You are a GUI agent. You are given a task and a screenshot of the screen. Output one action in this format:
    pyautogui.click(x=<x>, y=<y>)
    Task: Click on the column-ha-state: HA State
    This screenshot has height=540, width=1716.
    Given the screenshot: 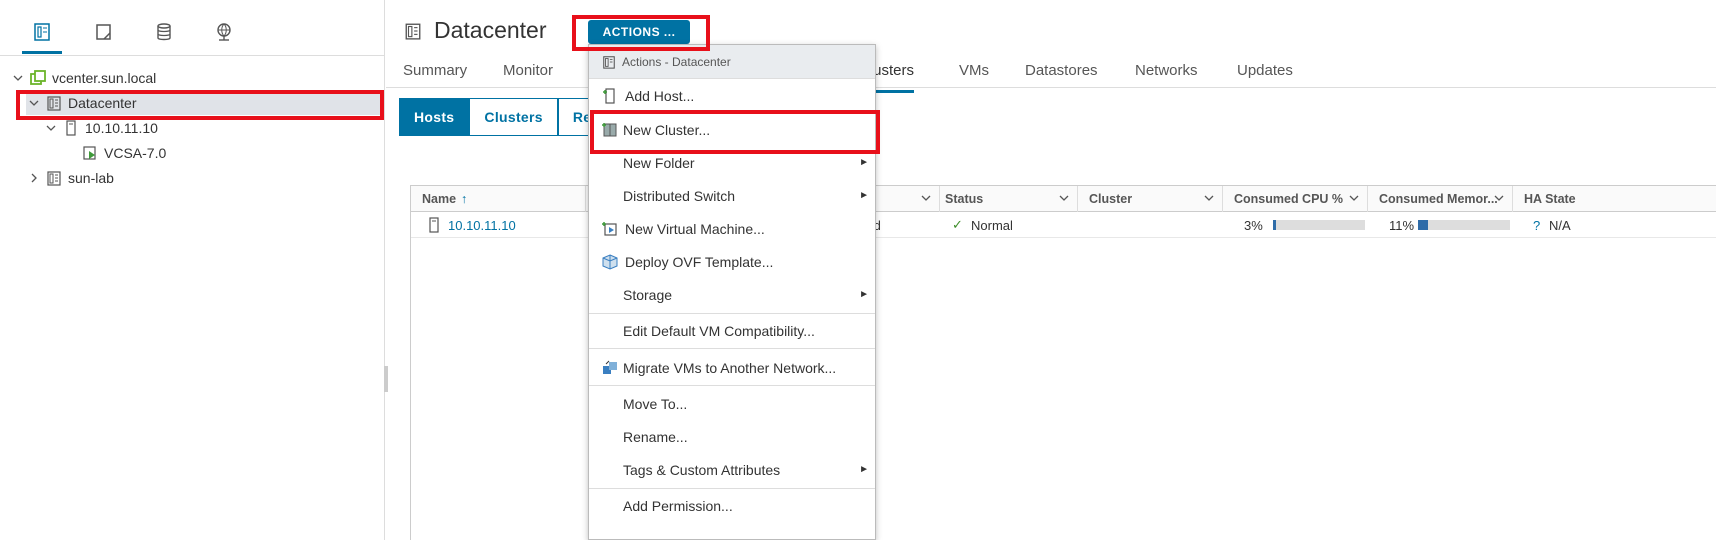 What is the action you would take?
    pyautogui.click(x=1613, y=199)
    